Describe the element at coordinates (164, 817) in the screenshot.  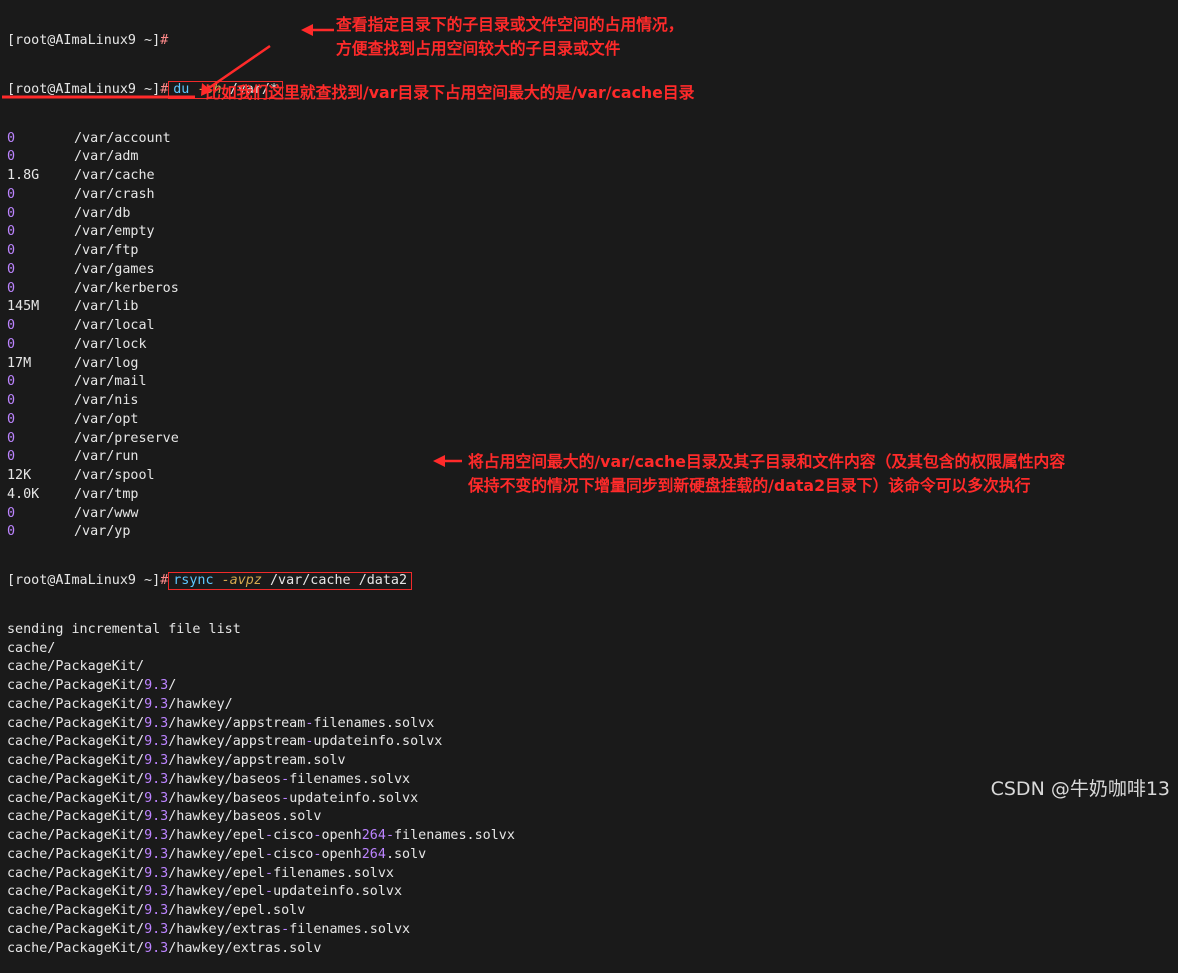
I see `rsync-output-line: cache/PackageKit/9.3/hawkey/baseos.solv` at that location.